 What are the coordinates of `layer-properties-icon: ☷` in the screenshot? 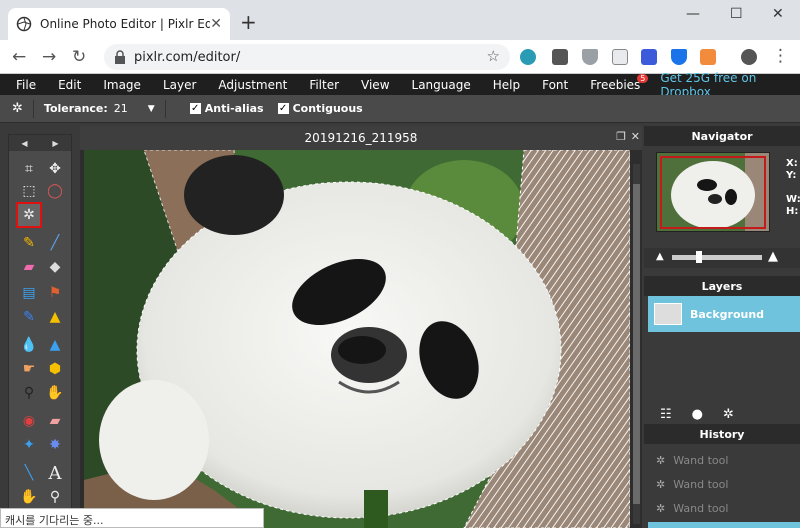 It's located at (666, 414).